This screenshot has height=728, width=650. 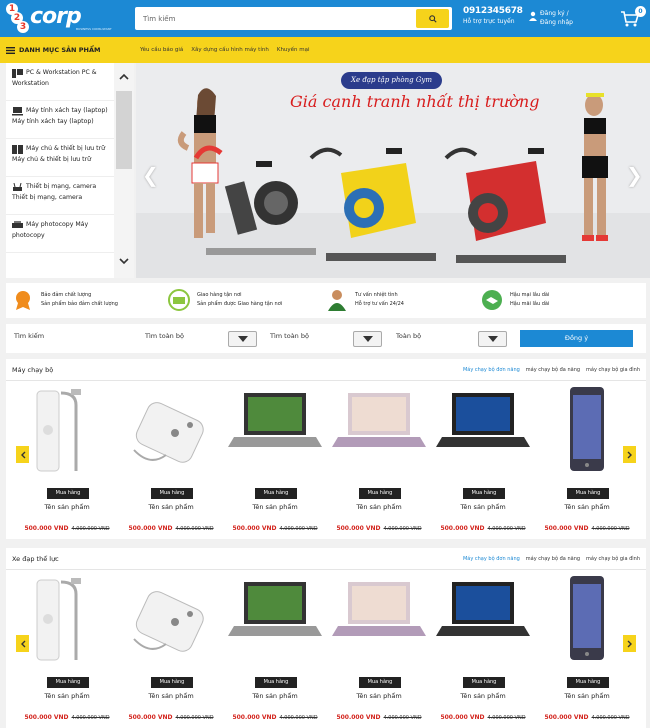 What do you see at coordinates (415, 101) in the screenshot?
I see `banner-headline: Giá cạnh tranh nhất thị trường` at bounding box center [415, 101].